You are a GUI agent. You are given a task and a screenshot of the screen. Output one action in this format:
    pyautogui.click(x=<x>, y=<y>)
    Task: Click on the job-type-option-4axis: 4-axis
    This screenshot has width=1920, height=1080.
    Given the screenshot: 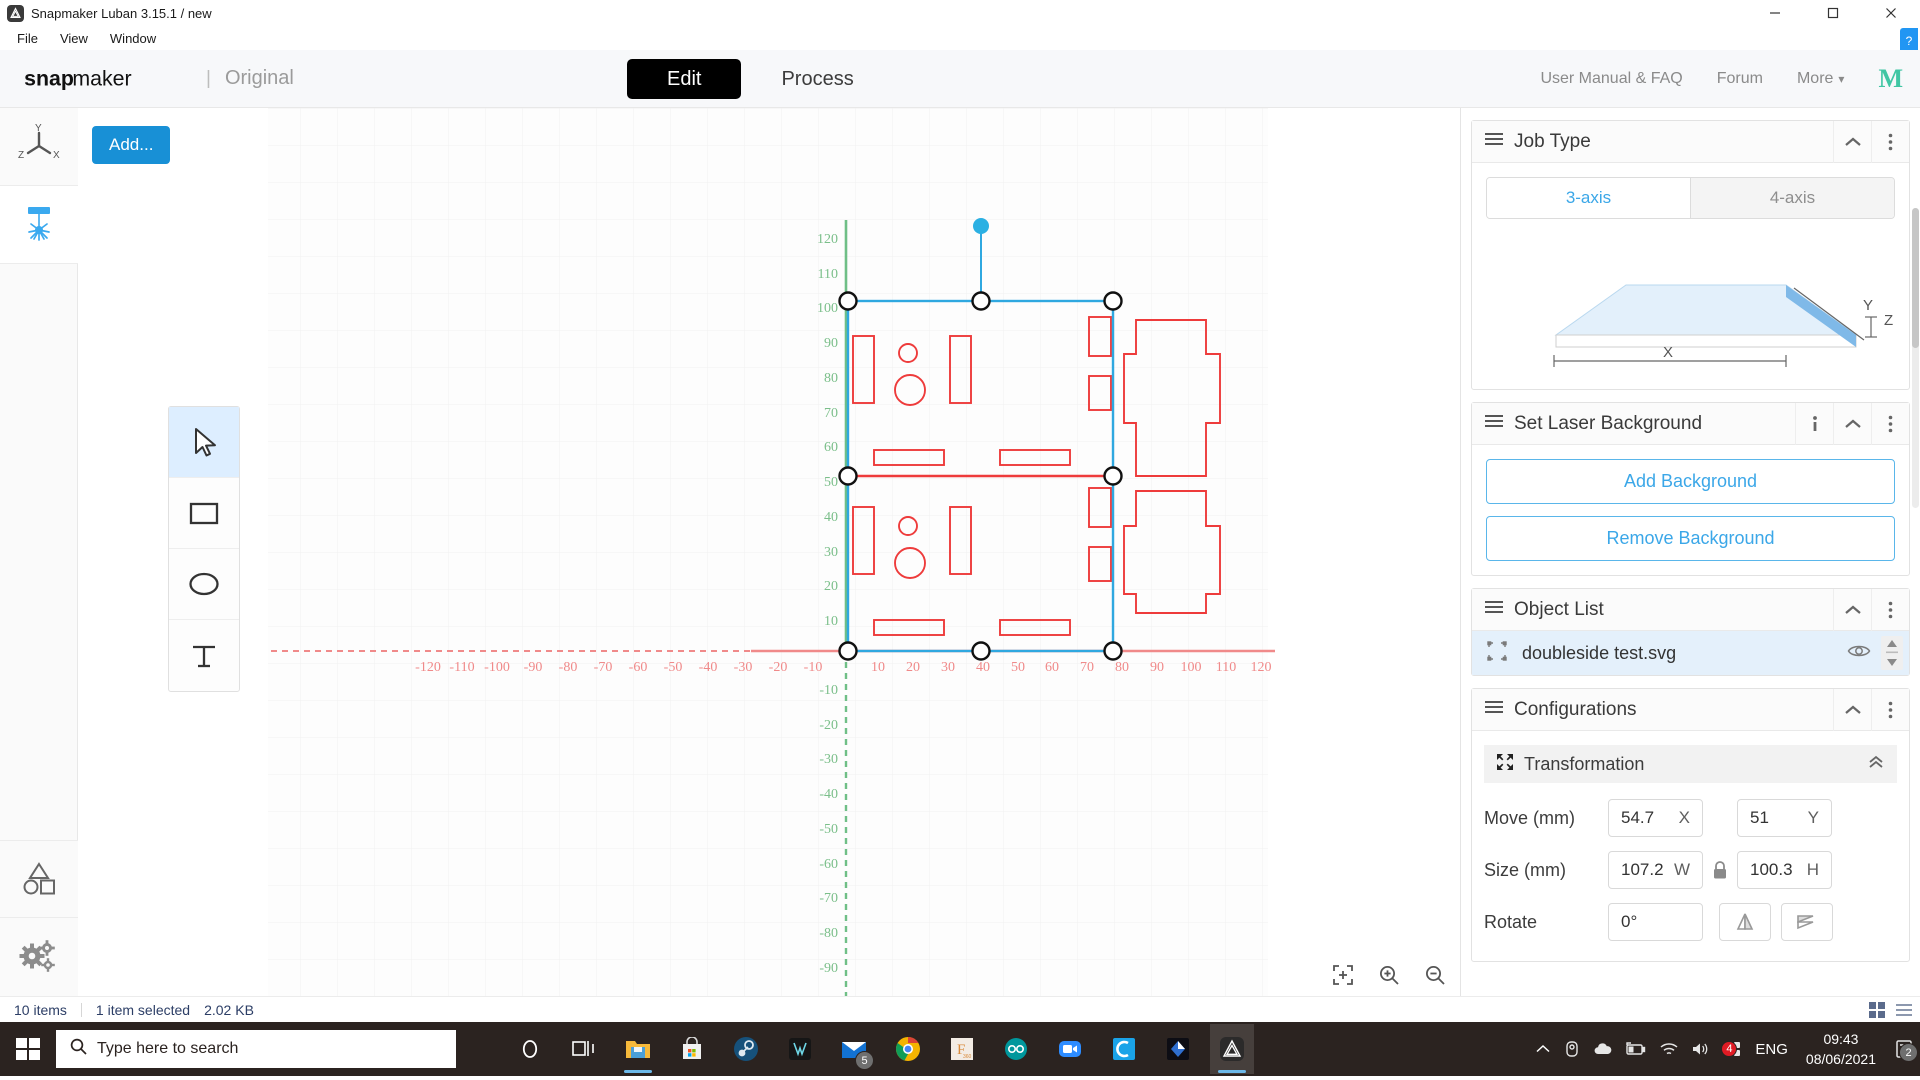 What is the action you would take?
    pyautogui.click(x=1792, y=198)
    